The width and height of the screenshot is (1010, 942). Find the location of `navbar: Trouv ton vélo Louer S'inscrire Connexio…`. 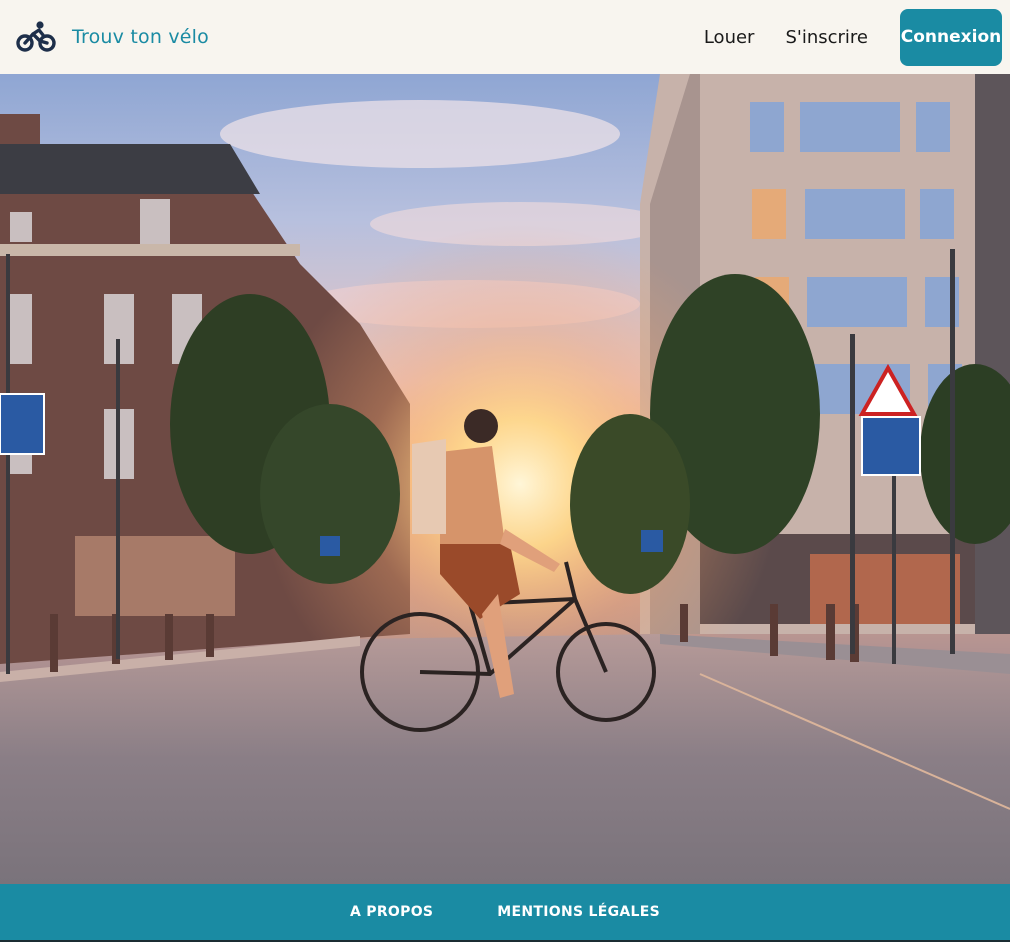

navbar: Trouv ton vélo Louer S'inscrire Connexio… is located at coordinates (505, 37).